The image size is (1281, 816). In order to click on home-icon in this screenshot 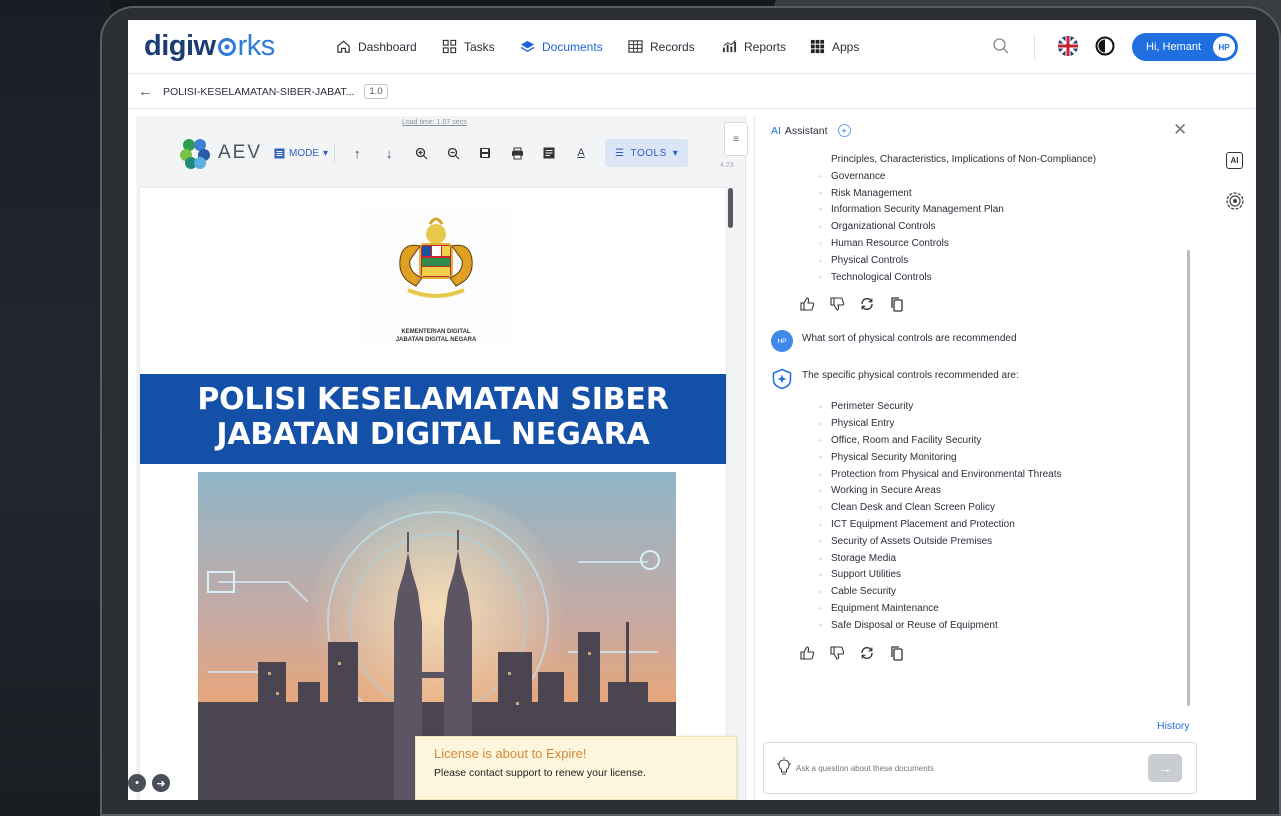, I will do `click(343, 46)`.